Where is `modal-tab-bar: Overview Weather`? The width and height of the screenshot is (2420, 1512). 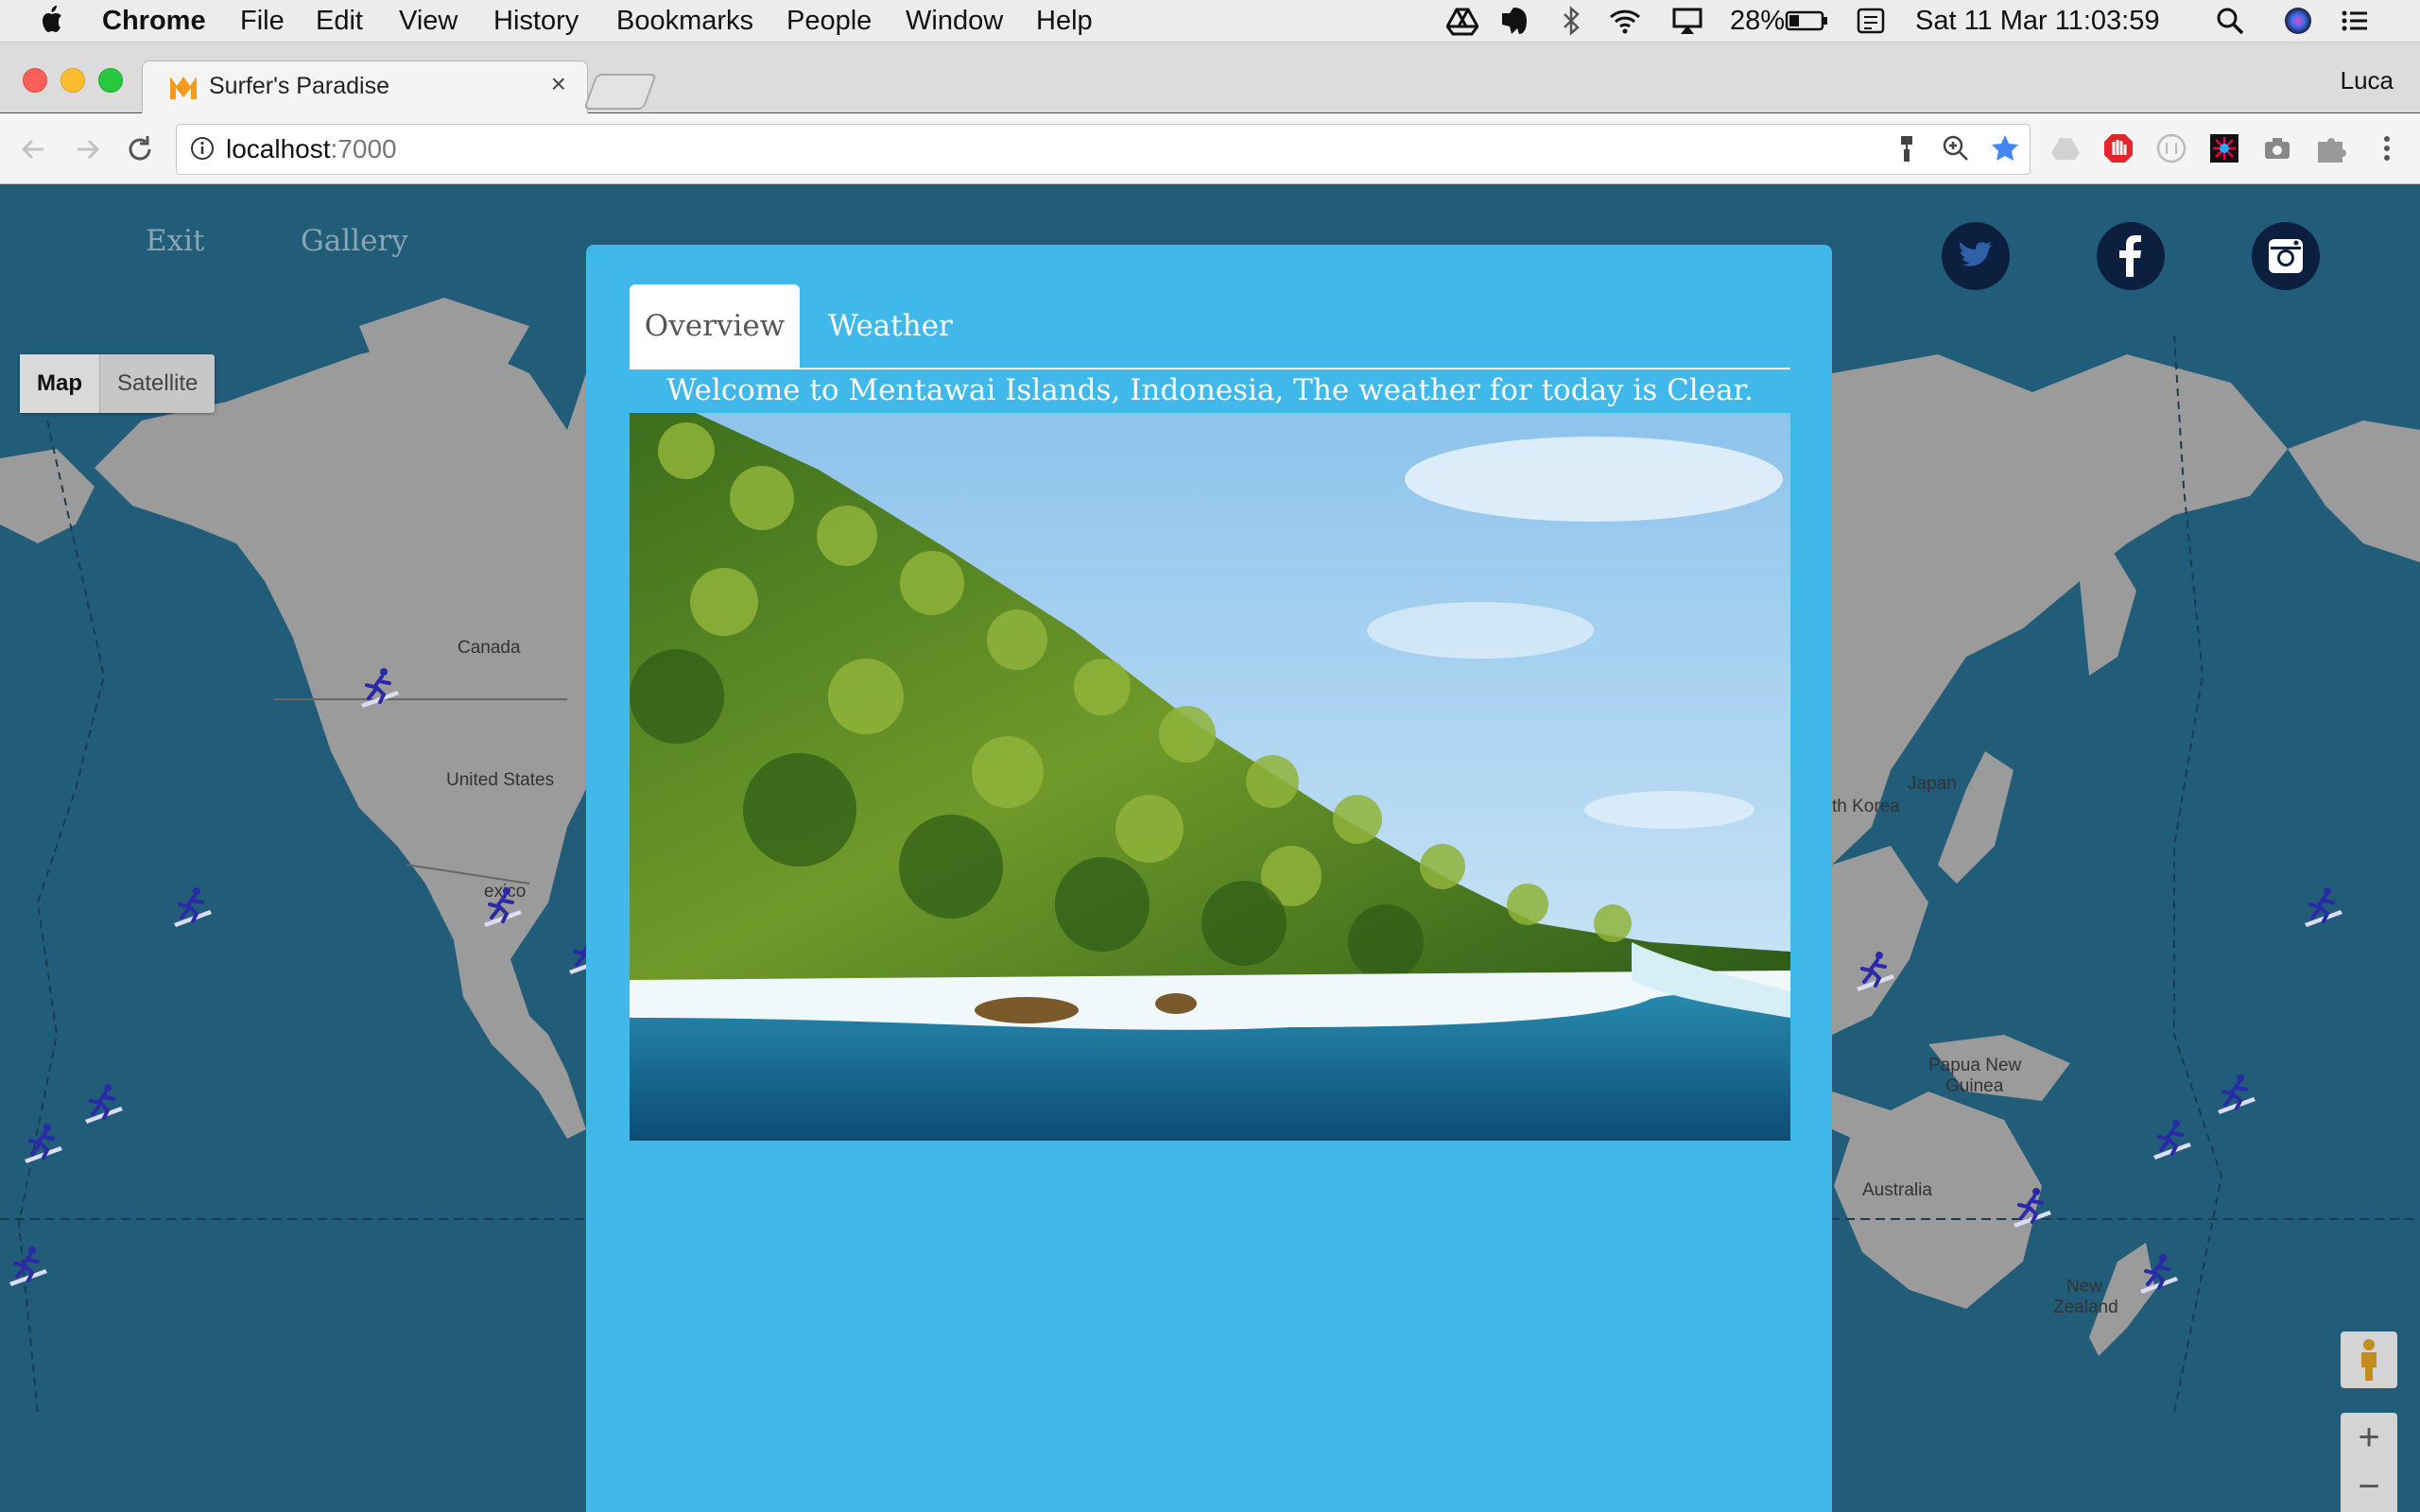
modal-tab-bar: Overview Weather is located at coordinates (1210, 326).